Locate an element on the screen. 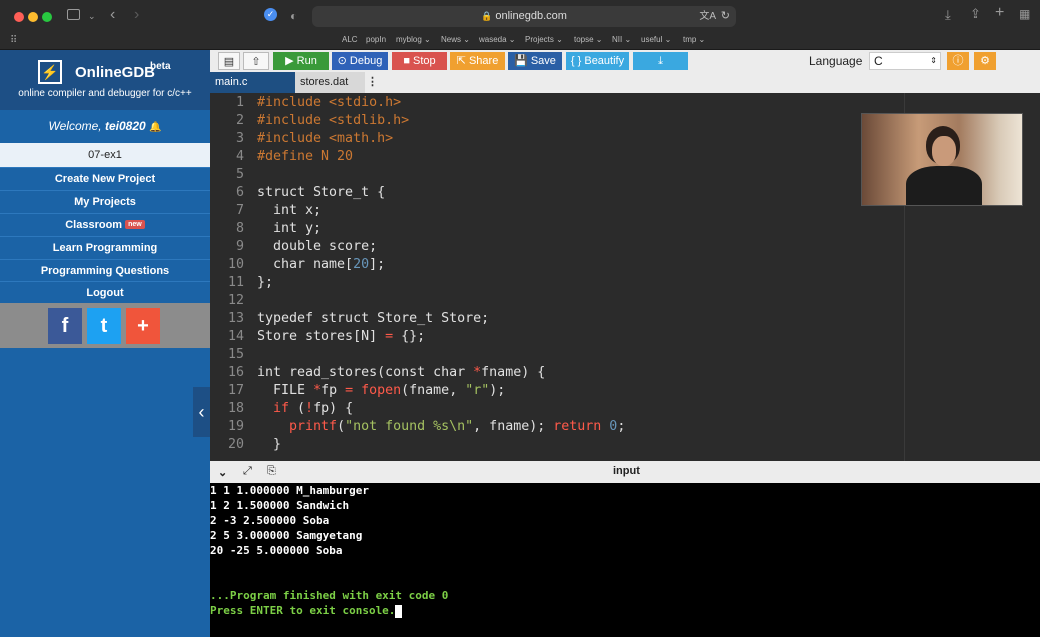  new-badge: new is located at coordinates (135, 225).